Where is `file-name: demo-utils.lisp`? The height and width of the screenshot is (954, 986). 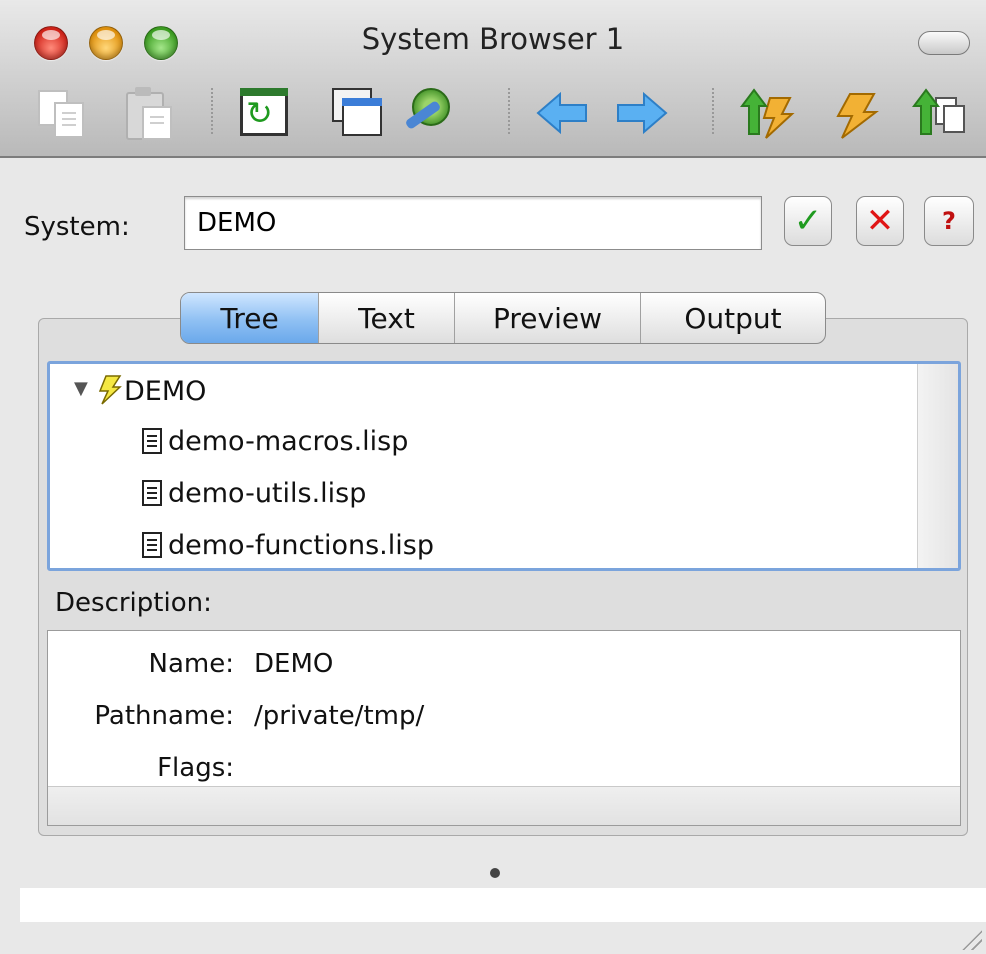
file-name: demo-utils.lisp is located at coordinates (267, 493).